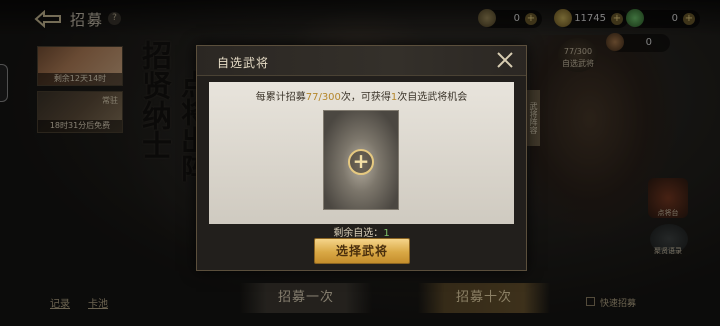 Image resolution: width=720 pixels, height=326 pixels. I want to click on general-slot: +, so click(361, 160).